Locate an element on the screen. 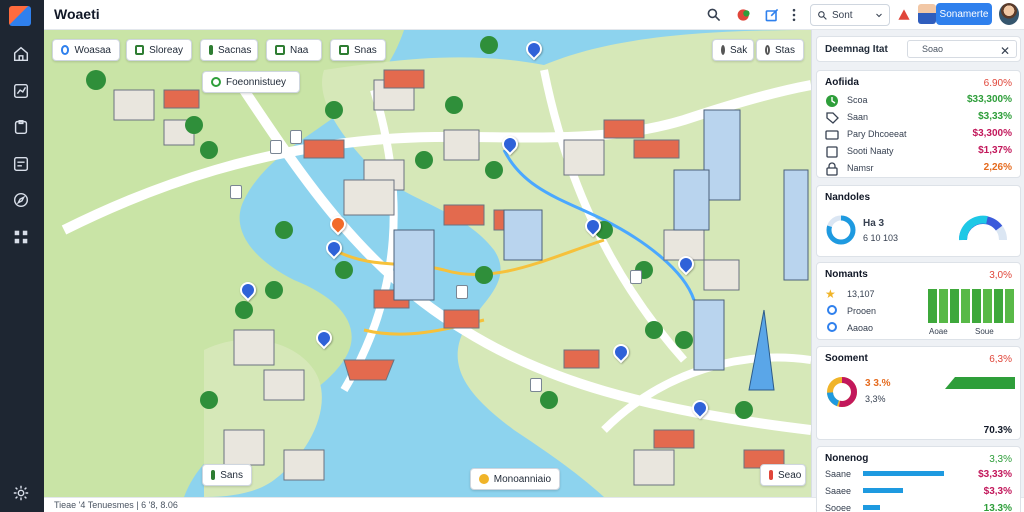 Image resolution: width=1024 pixels, height=512 pixels. activity-row-label: Namsr is located at coordinates (860, 168).